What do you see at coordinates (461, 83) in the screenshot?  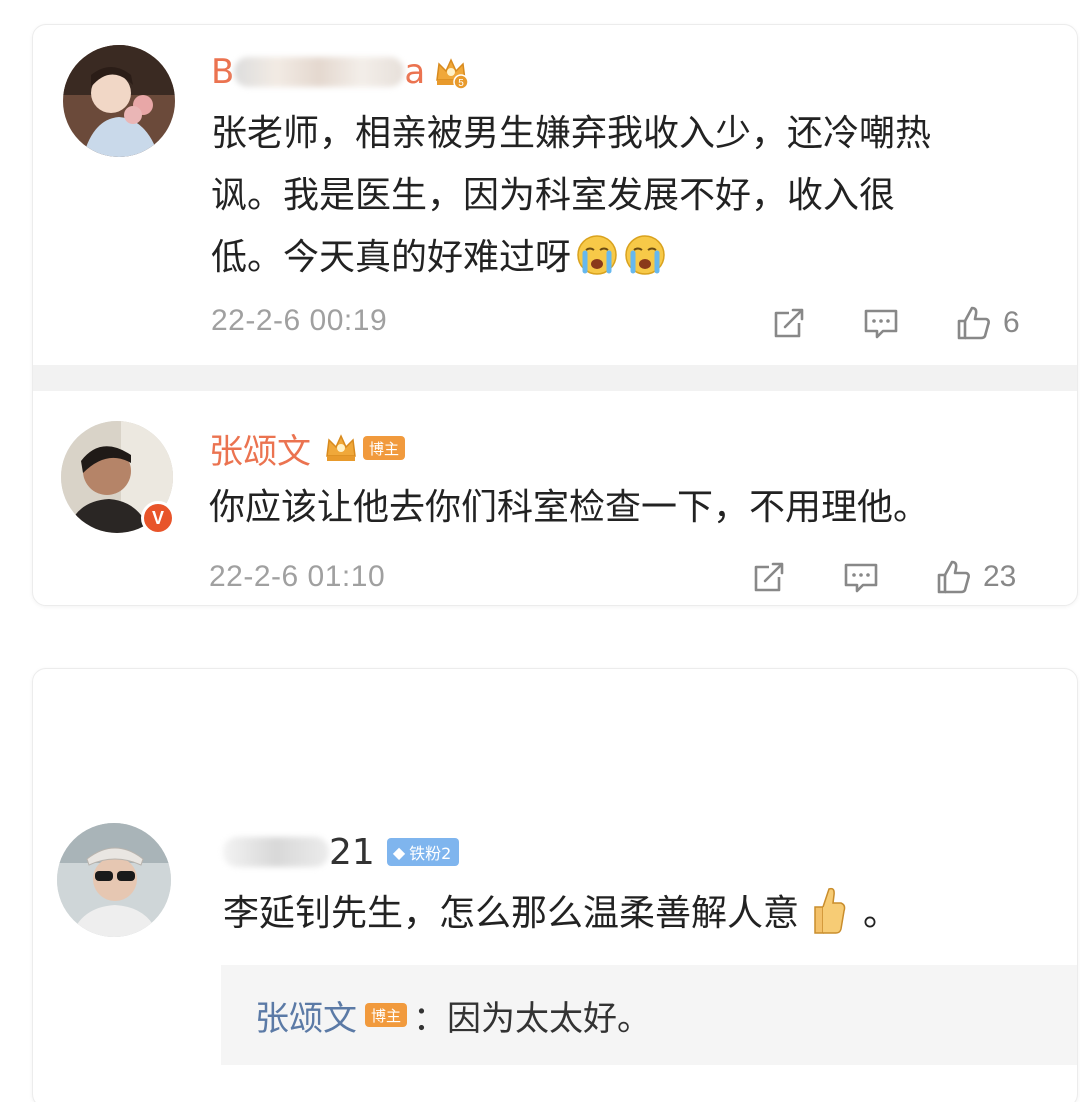 I see `crown-level: 5` at bounding box center [461, 83].